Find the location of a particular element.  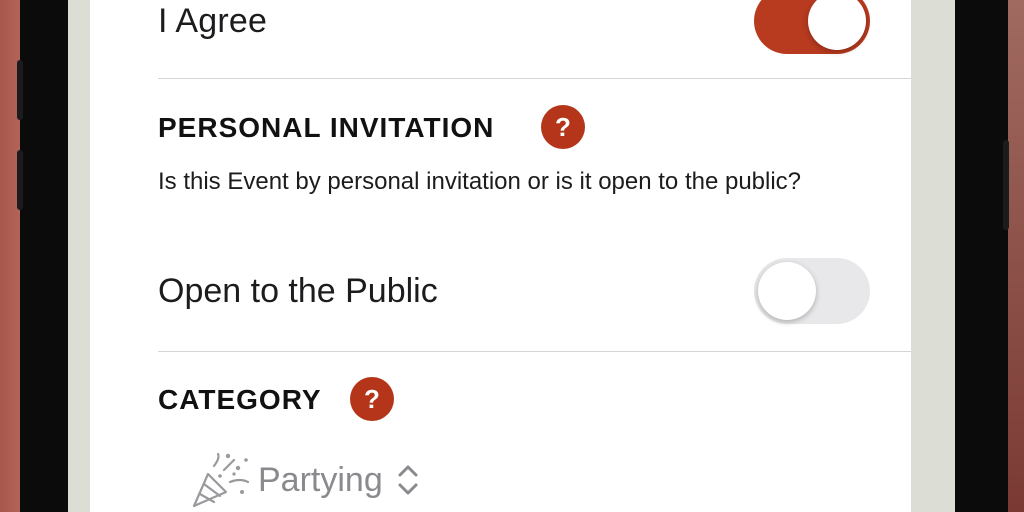

party-popper-icon is located at coordinates (221, 480).